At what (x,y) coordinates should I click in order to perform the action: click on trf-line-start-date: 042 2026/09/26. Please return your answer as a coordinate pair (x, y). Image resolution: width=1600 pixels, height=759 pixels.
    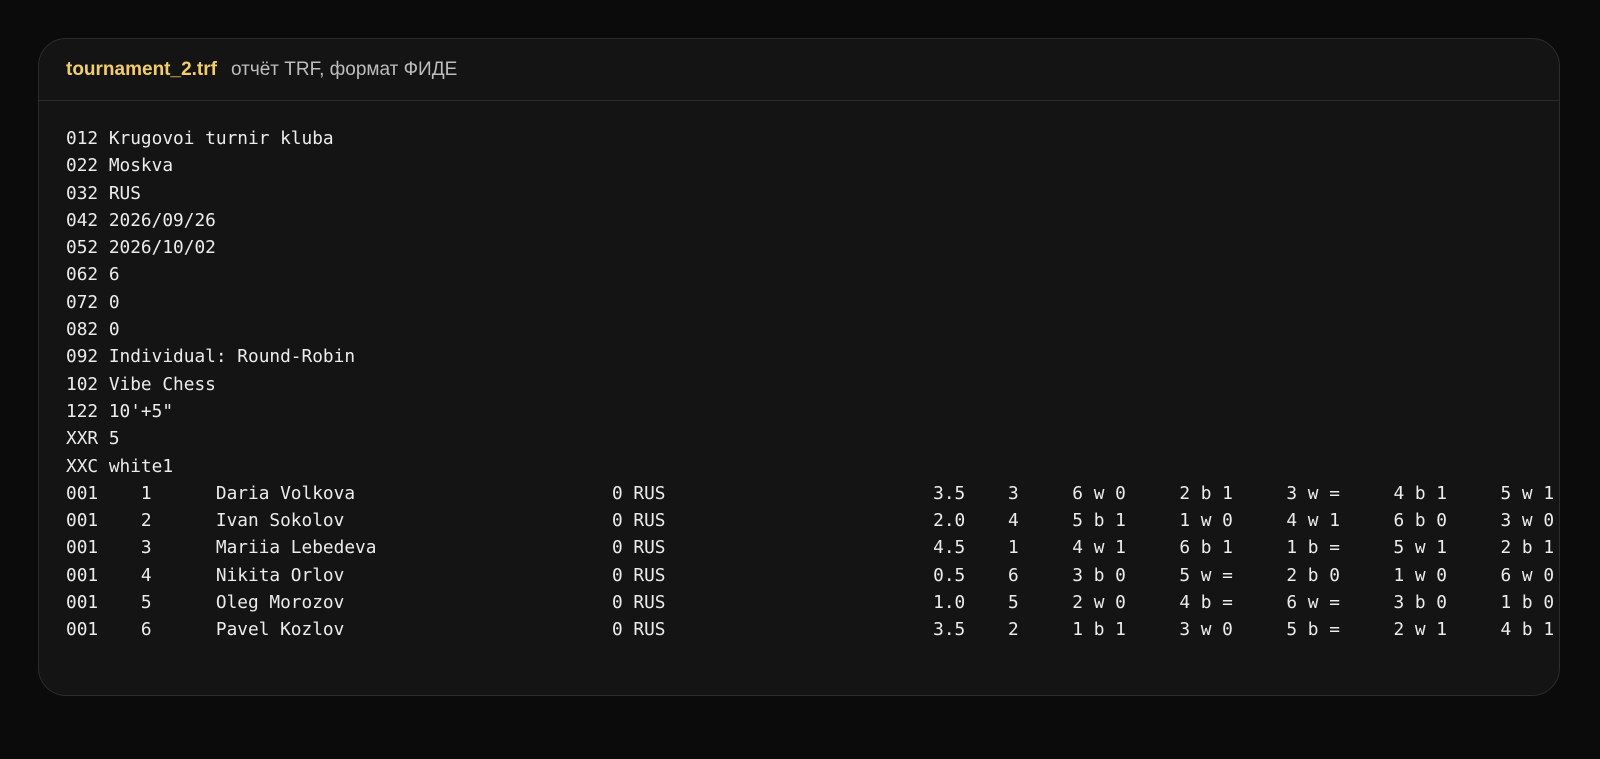
    Looking at the image, I should click on (141, 220).